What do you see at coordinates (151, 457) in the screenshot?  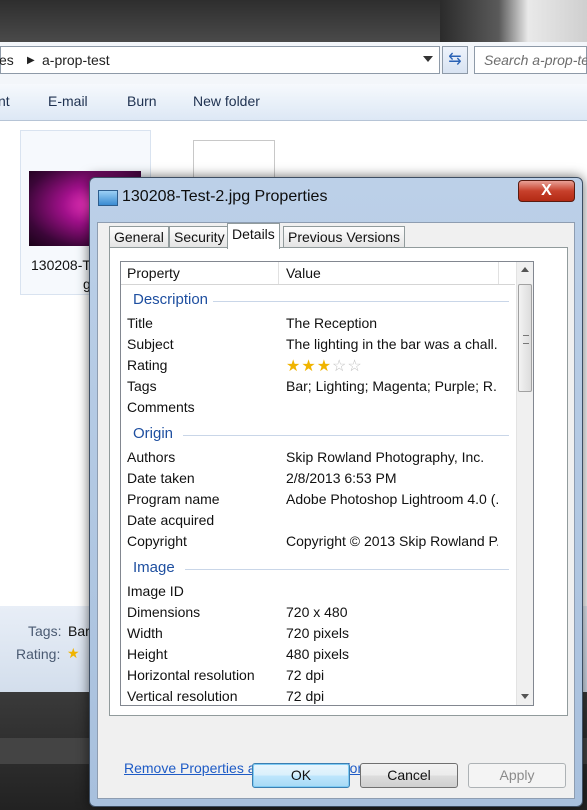 I see `property-name: Authors` at bounding box center [151, 457].